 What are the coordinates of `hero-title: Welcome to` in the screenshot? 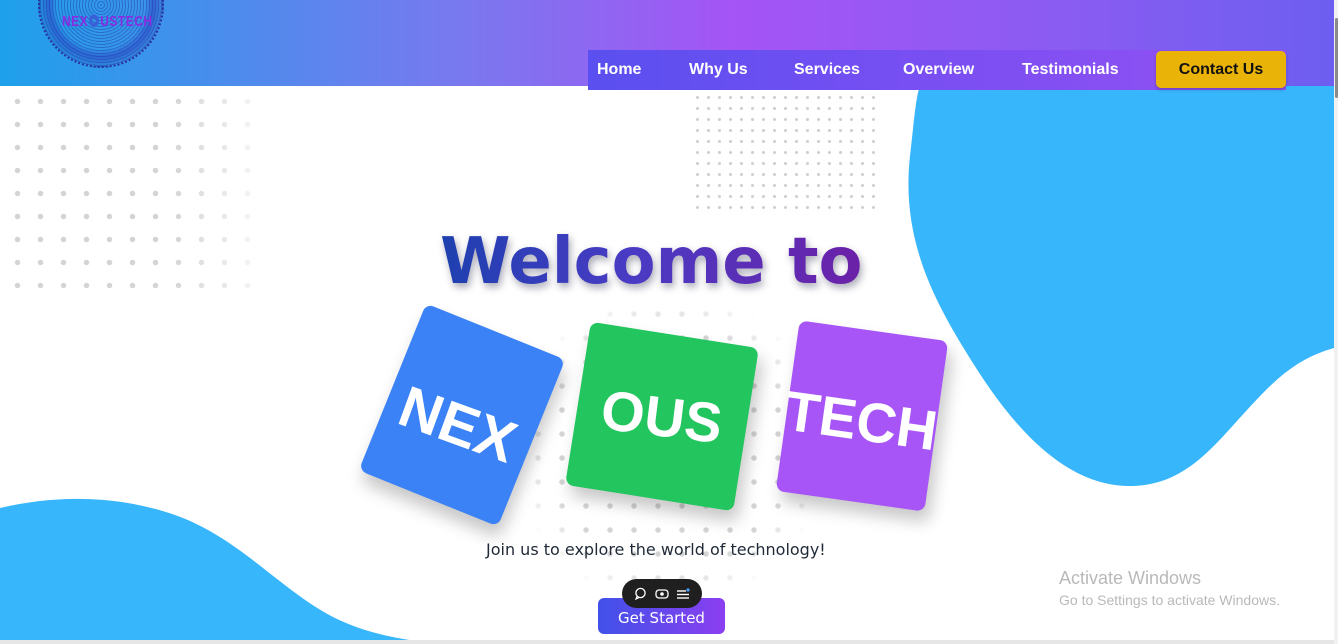 It's located at (651, 262).